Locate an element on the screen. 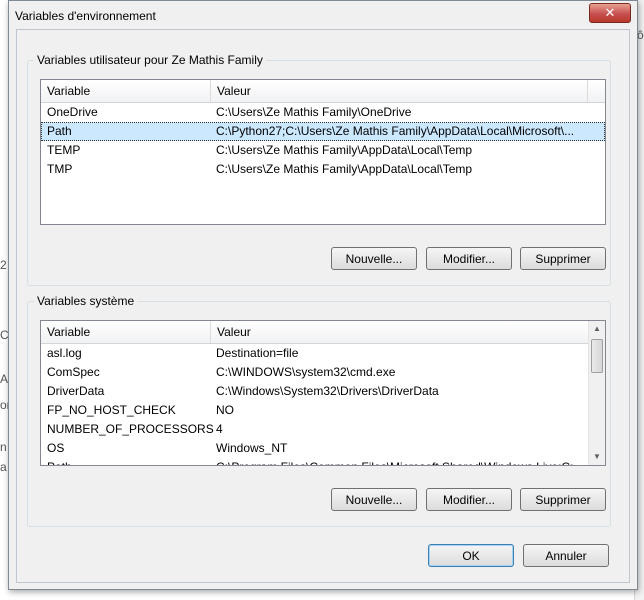 Image resolution: width=644 pixels, height=600 pixels. variable-name: OneDrive is located at coordinates (72, 112).